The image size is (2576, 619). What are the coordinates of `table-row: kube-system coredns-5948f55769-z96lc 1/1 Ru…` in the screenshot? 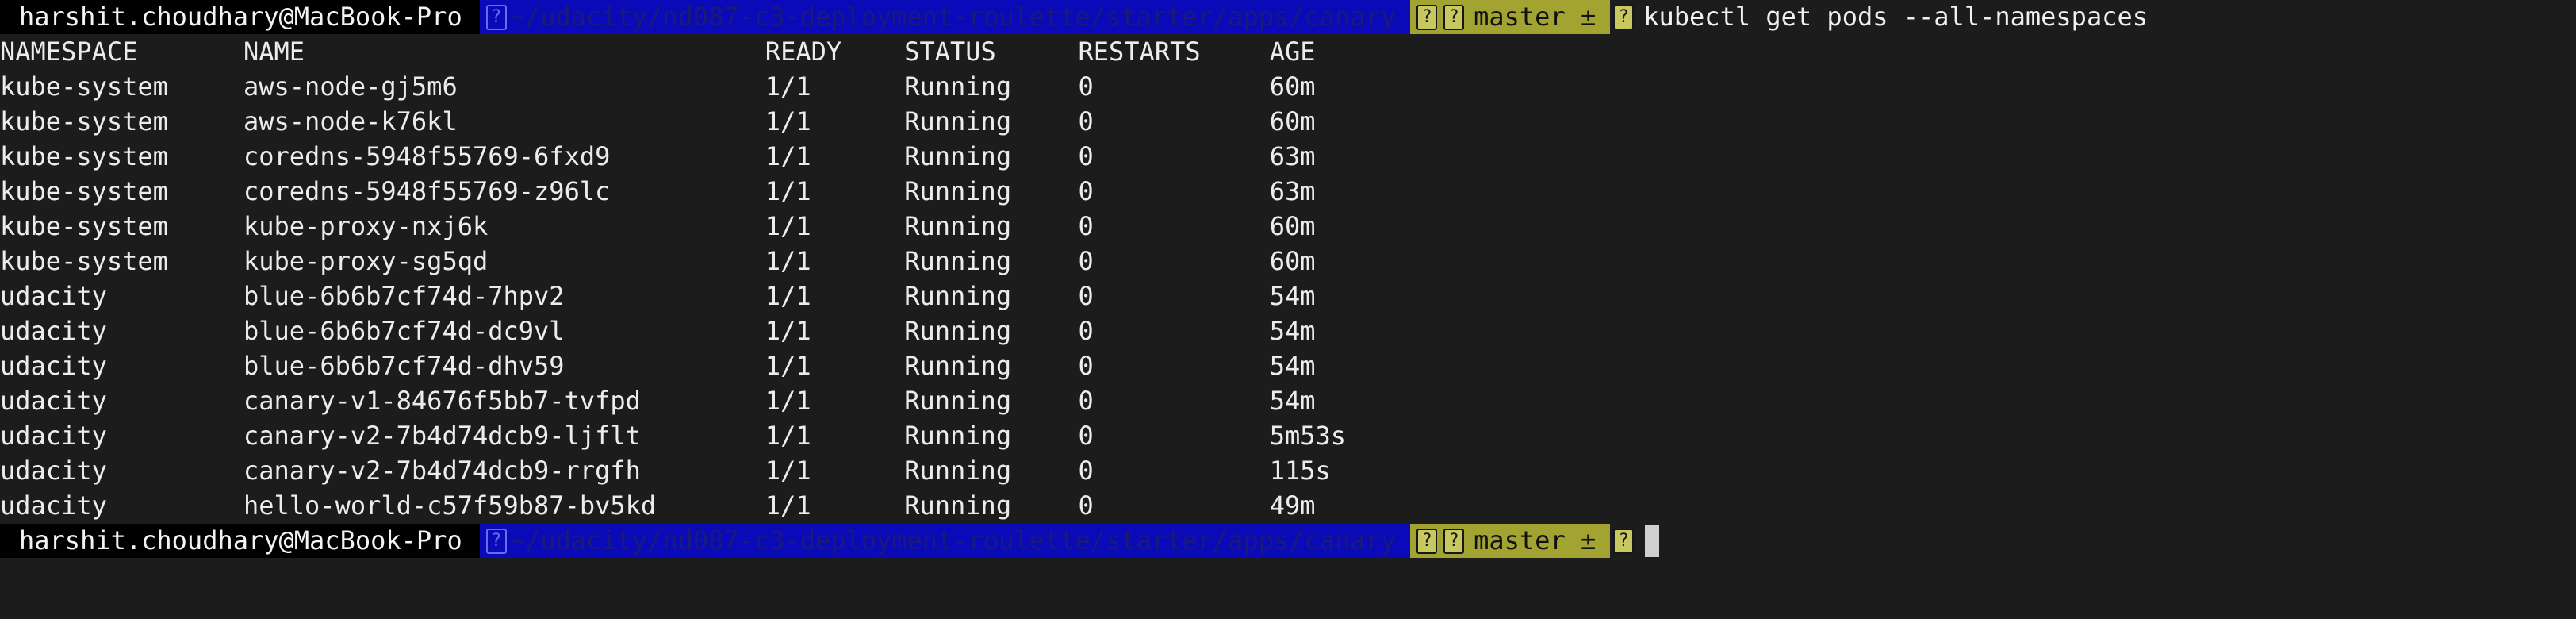 It's located at (714, 191).